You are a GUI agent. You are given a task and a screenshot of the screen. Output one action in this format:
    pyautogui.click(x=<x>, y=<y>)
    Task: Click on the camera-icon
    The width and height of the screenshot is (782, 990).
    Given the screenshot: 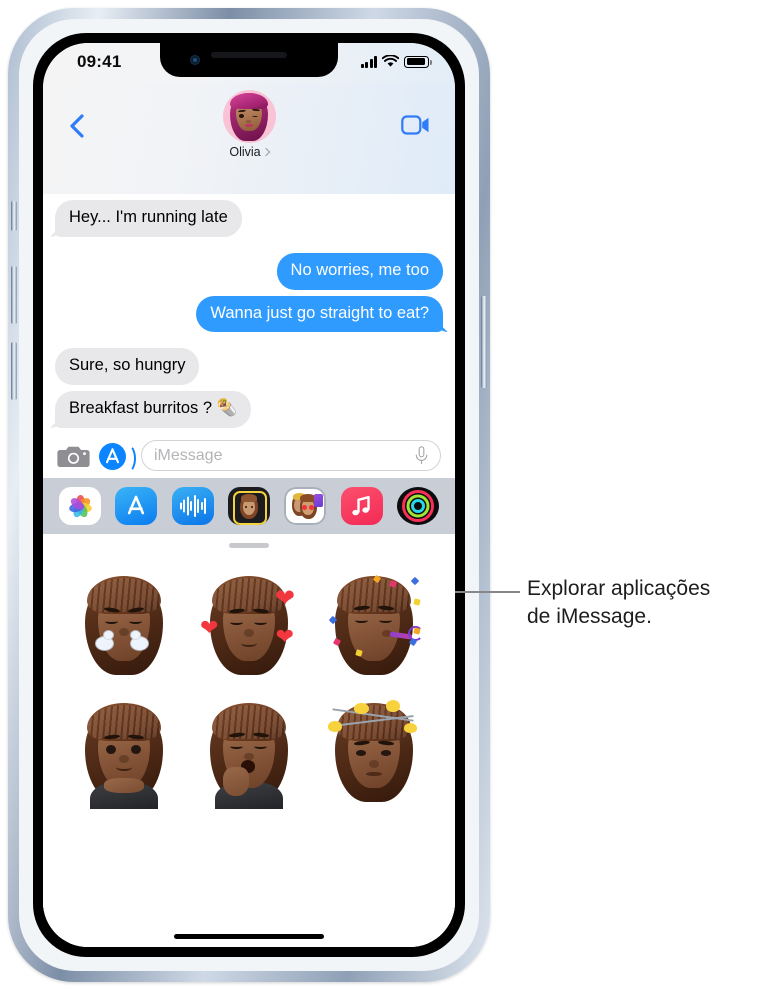 What is the action you would take?
    pyautogui.click(x=73, y=456)
    